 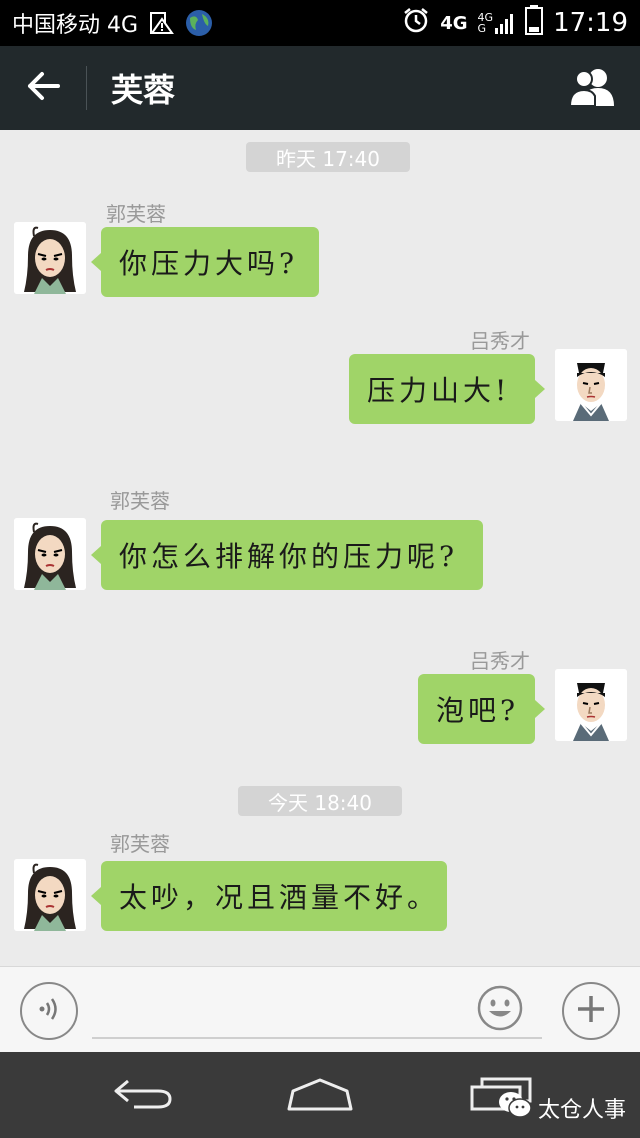 What do you see at coordinates (447, 389) in the screenshot?
I see `message-bubble-outgoing: 压力山大!` at bounding box center [447, 389].